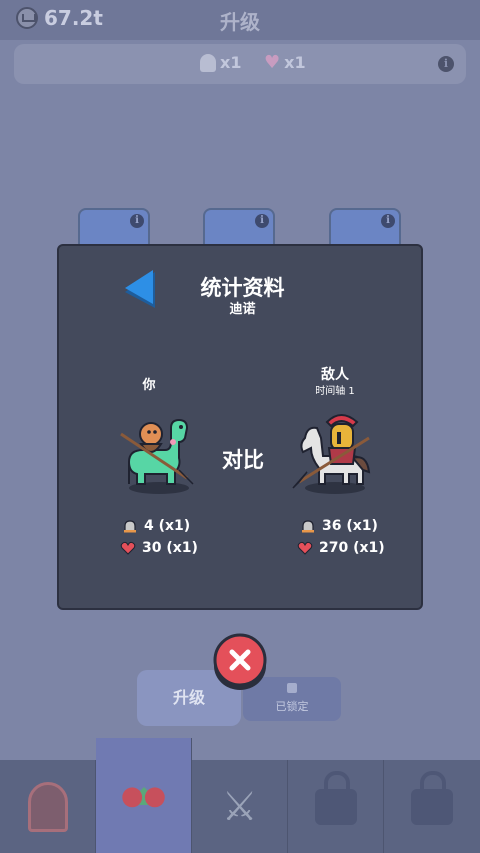 The image size is (480, 853). Describe the element at coordinates (208, 62) in the screenshot. I see `bell-icon` at that location.